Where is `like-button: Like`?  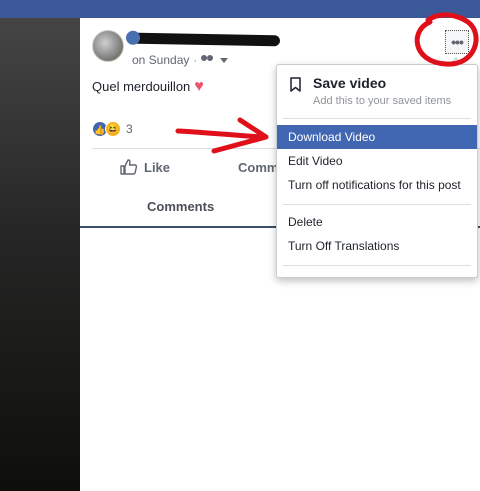
like-button: Like is located at coordinates (145, 167).